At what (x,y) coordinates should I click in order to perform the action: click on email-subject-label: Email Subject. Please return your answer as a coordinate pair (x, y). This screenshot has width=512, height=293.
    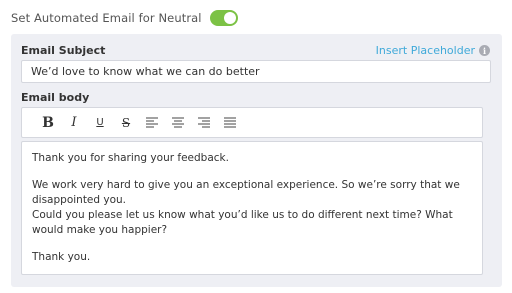
    Looking at the image, I should click on (63, 50).